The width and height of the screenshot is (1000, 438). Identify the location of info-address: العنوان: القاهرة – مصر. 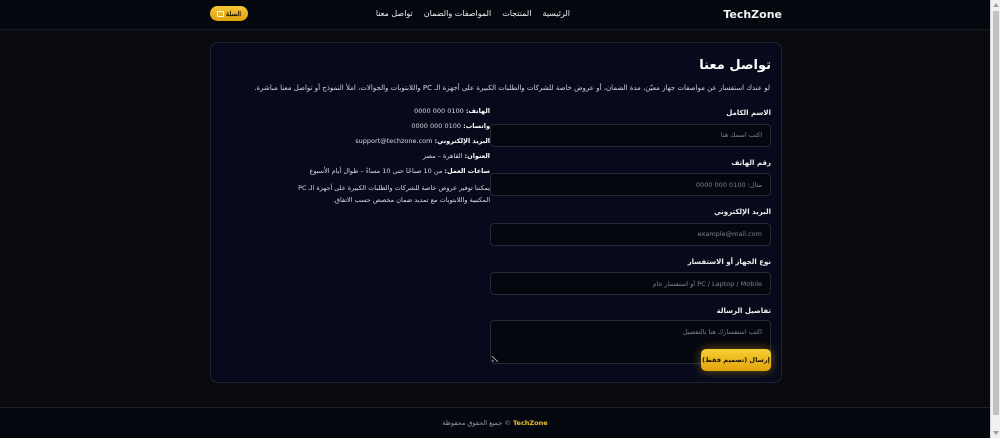
(440, 156).